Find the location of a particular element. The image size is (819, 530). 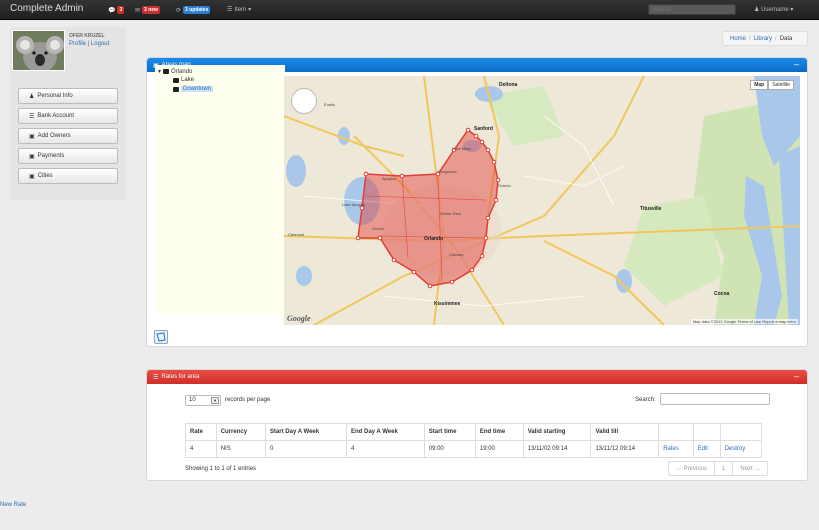

table-search-input is located at coordinates (715, 399).